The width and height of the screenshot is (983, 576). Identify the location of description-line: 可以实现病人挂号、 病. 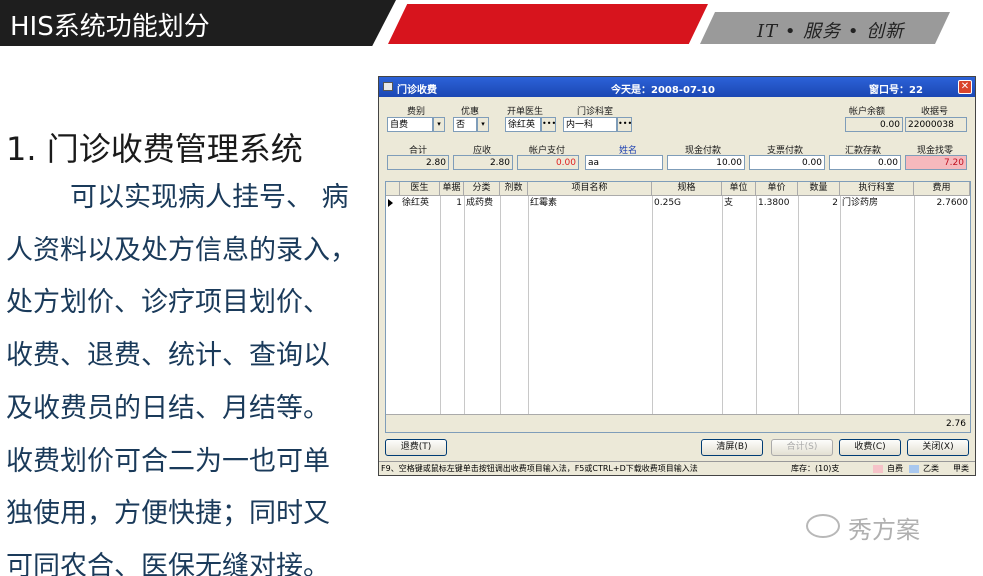
(209, 197).